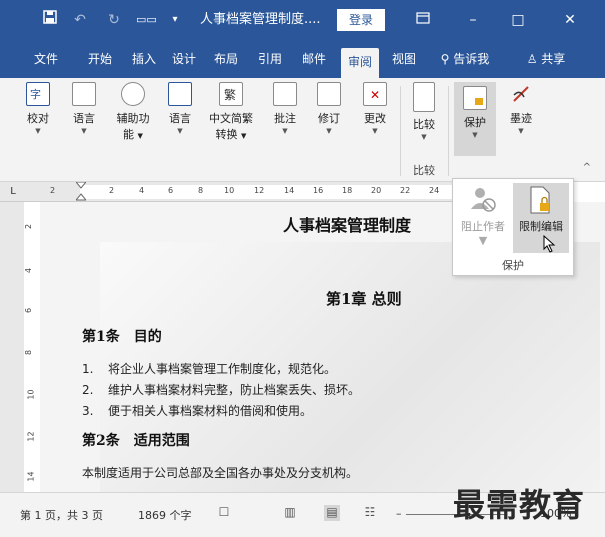 The width and height of the screenshot is (605, 537). What do you see at coordinates (400, 131) in the screenshot?
I see `ribbon-separator` at bounding box center [400, 131].